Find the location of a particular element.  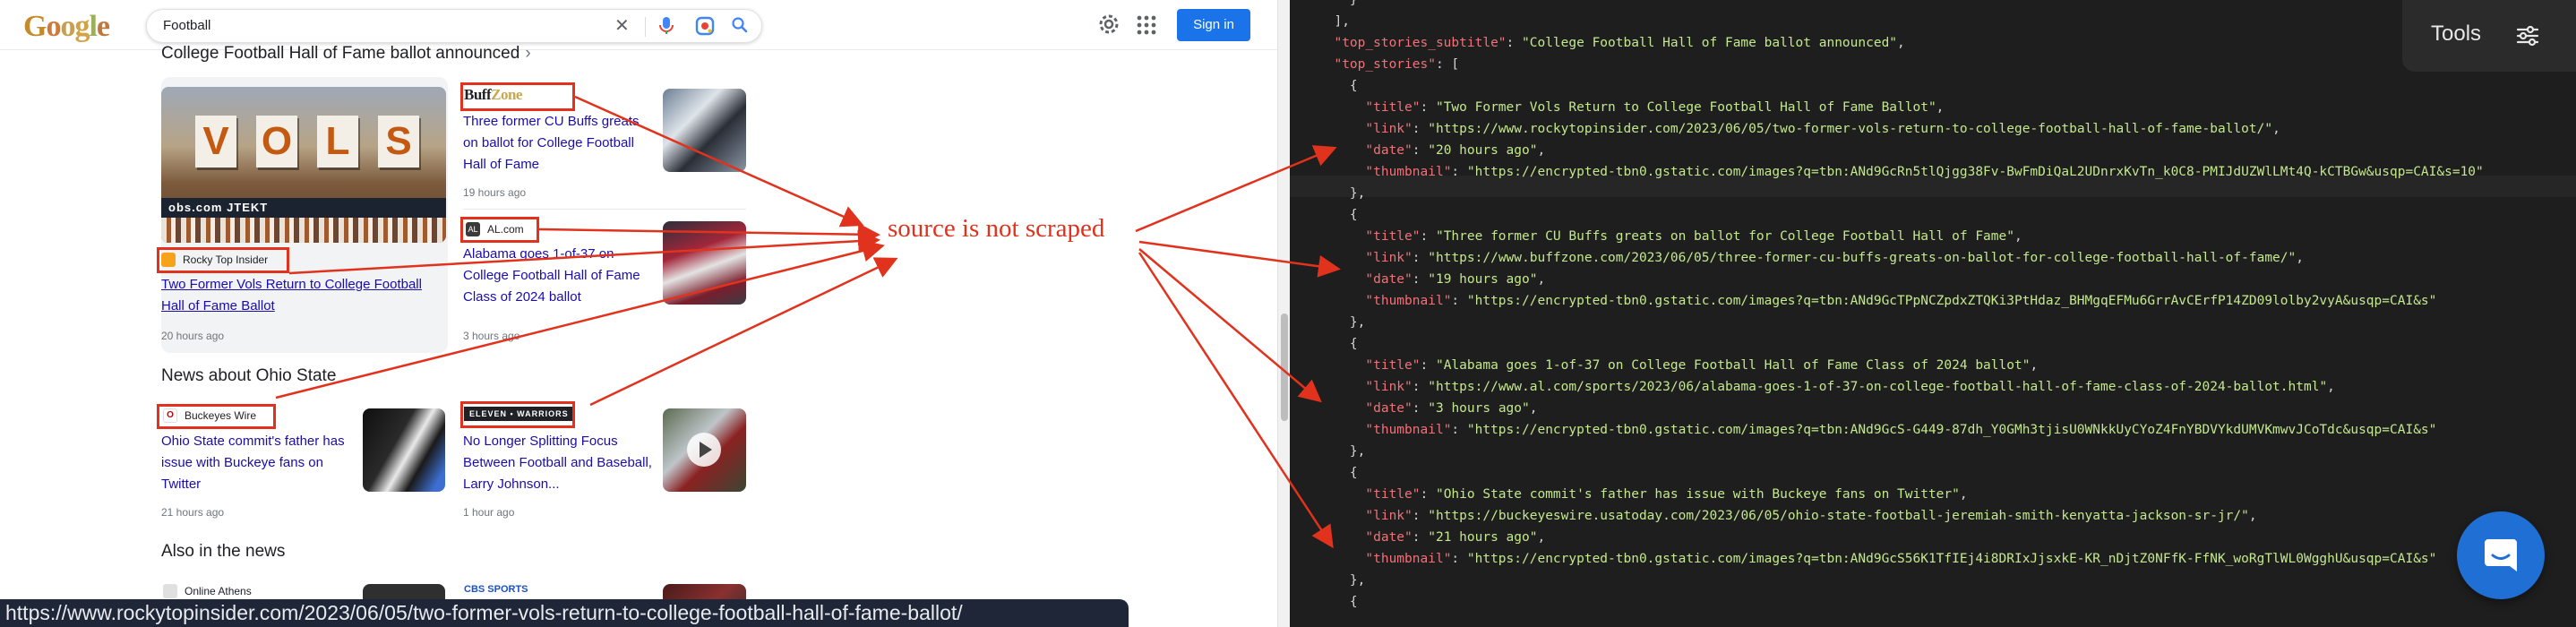

code-string-value: "20 hours ago" is located at coordinates (1483, 150).